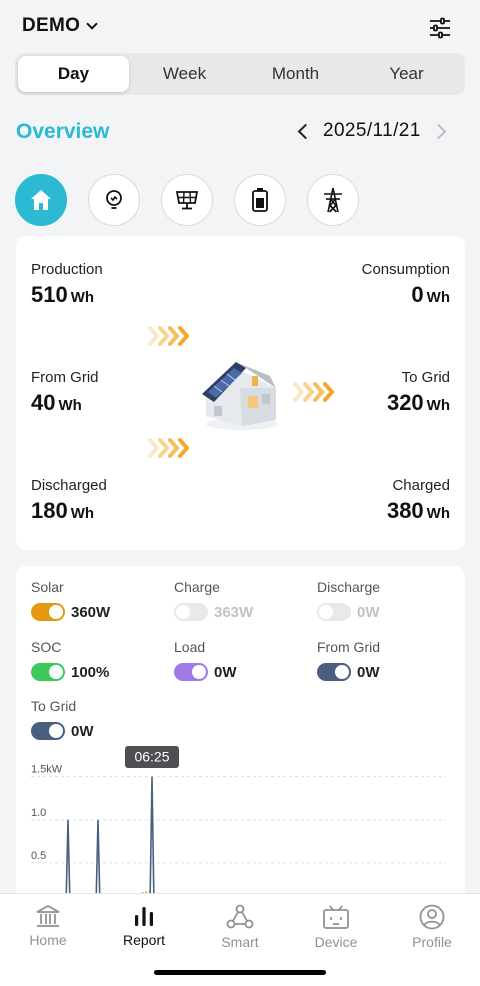 This screenshot has width=480, height=986. Describe the element at coordinates (91, 612) in the screenshot. I see `legend-solar-value: 360W` at that location.